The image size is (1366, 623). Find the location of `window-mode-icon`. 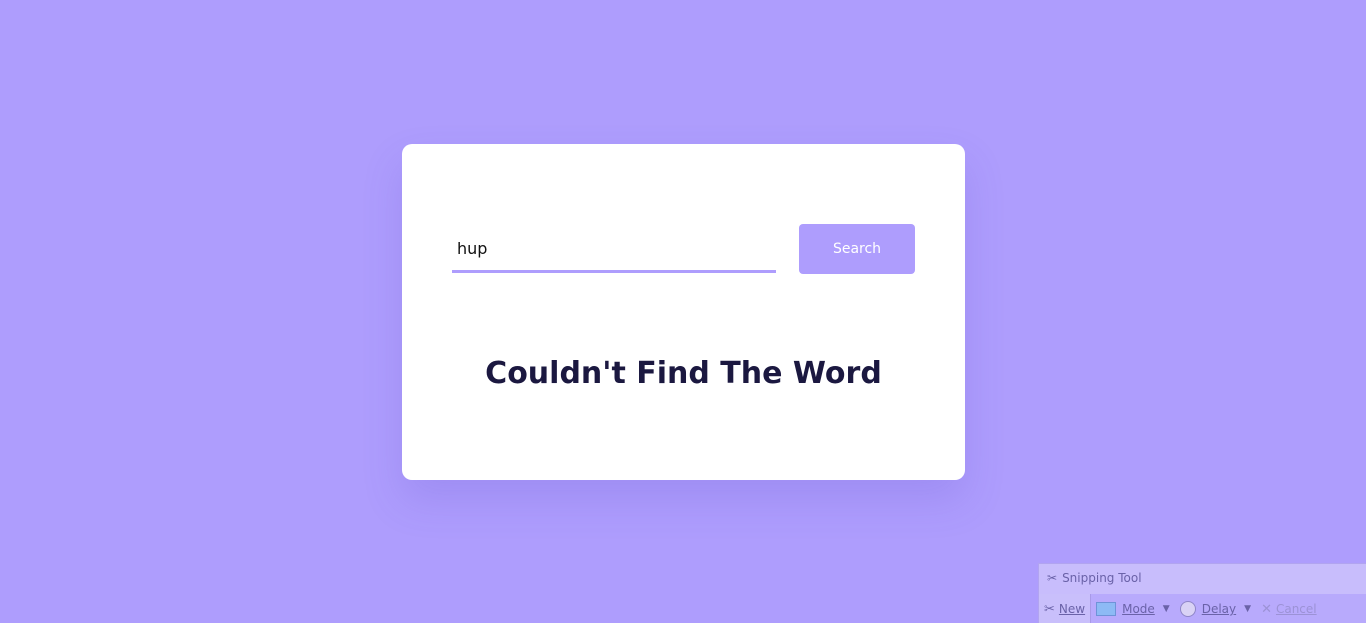

window-mode-icon is located at coordinates (1106, 609).